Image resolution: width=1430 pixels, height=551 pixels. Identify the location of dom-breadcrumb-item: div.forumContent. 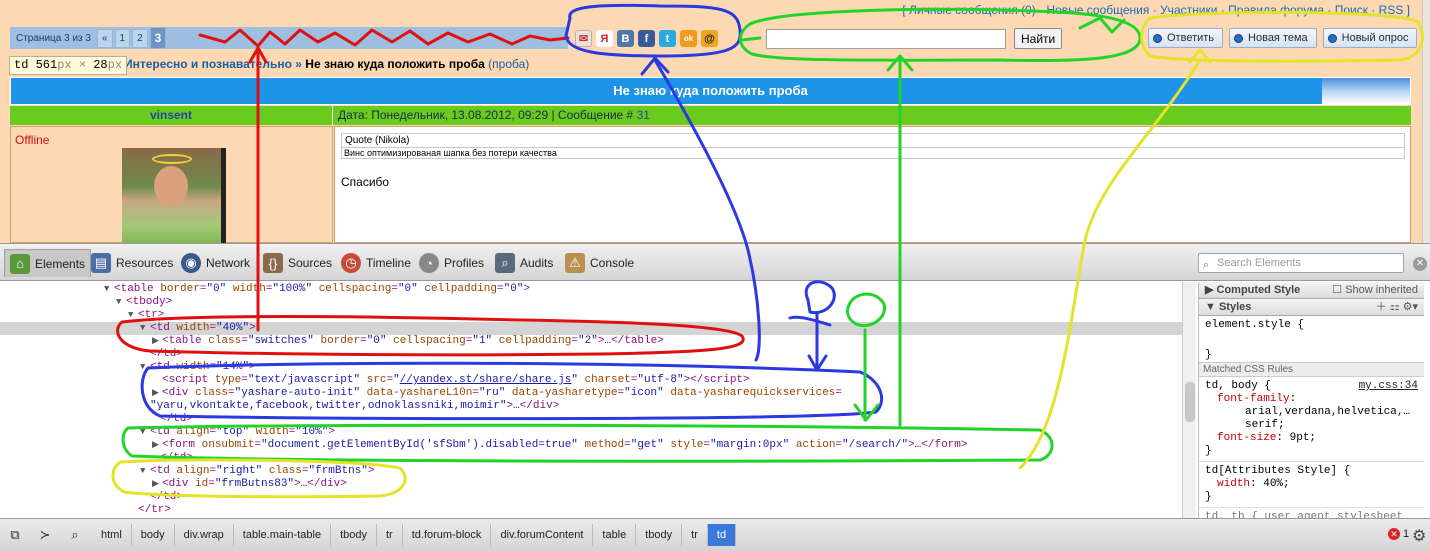
(542, 535).